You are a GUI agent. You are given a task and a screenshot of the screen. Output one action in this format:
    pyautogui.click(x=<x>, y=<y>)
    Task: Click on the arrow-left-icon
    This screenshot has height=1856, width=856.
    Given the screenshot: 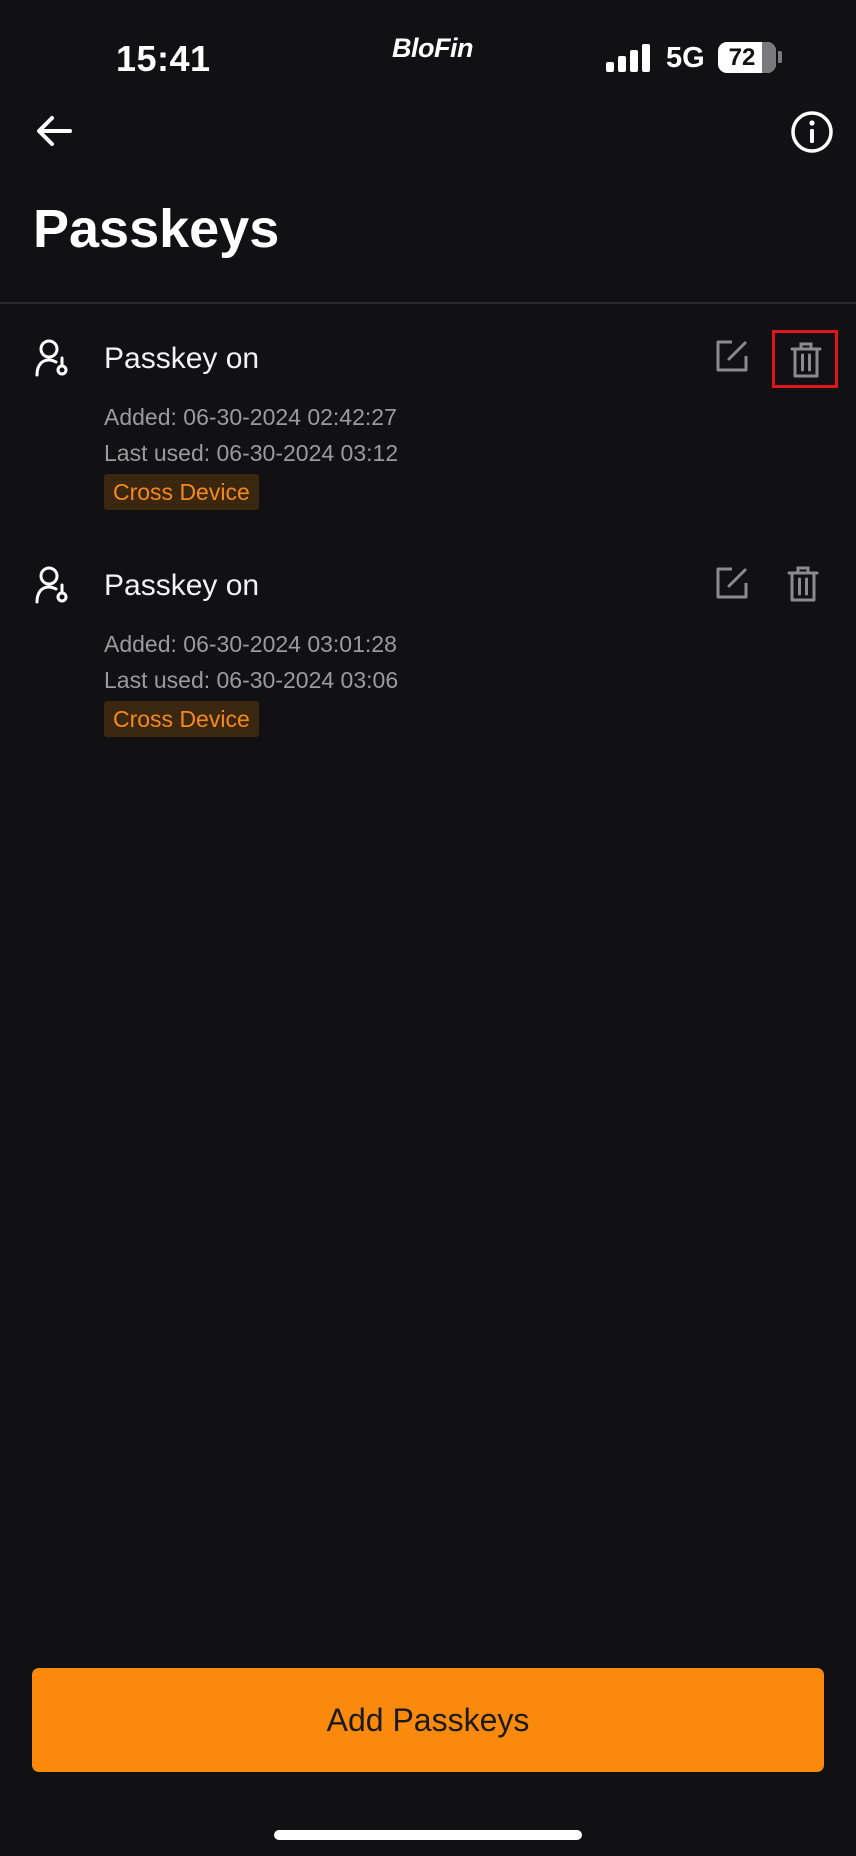 What is the action you would take?
    pyautogui.click(x=54, y=131)
    